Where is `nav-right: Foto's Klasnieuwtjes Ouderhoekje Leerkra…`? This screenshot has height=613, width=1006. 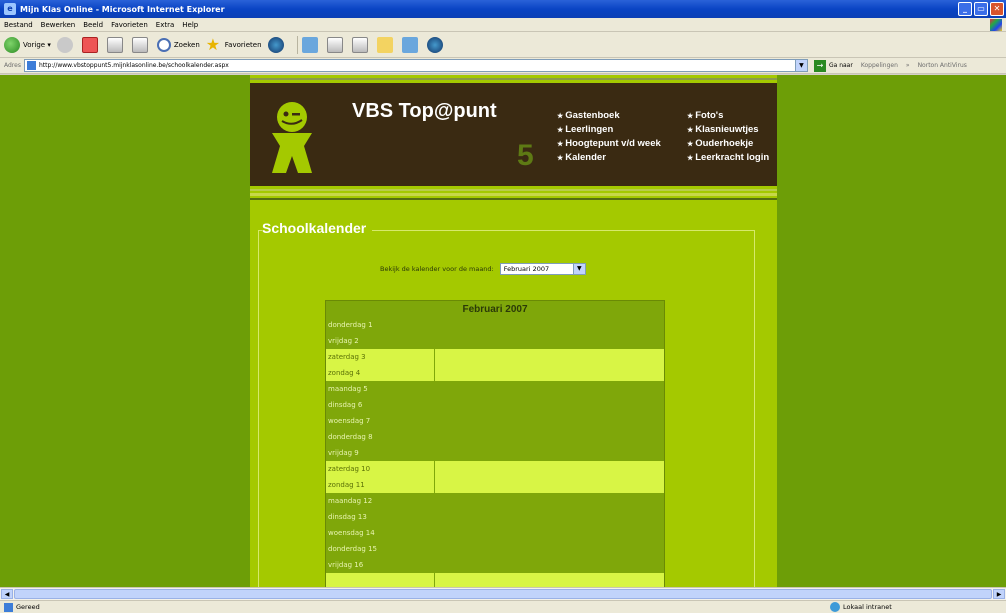
nav-right: Foto's Klasnieuwtjes Ouderhoekje Leerkra… is located at coordinates (728, 137).